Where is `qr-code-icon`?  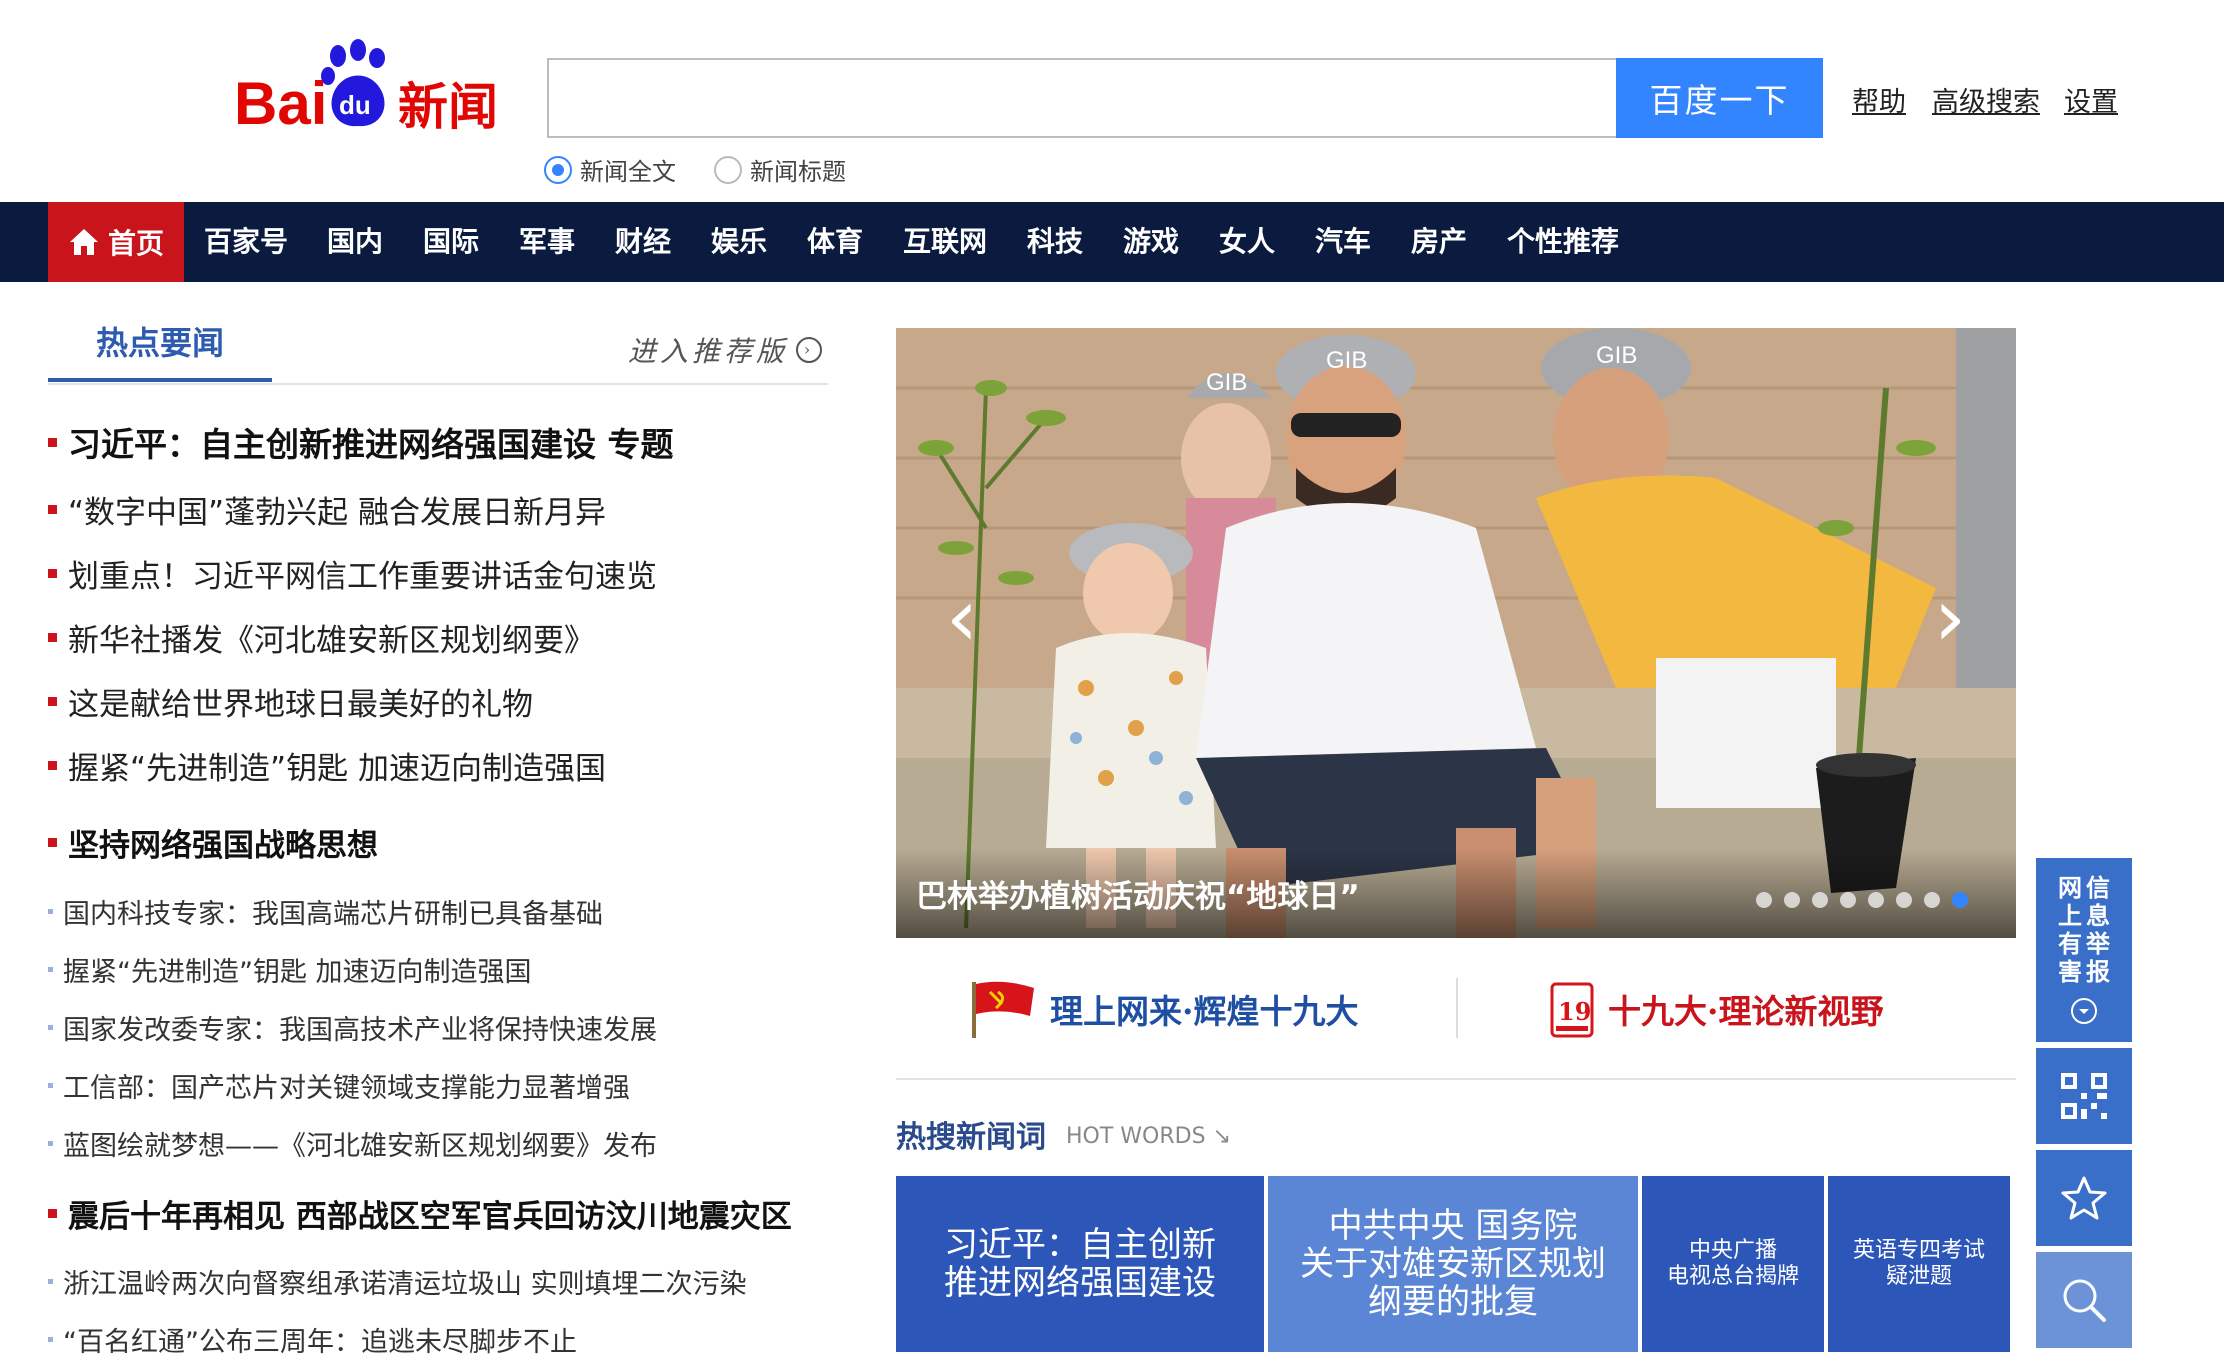
qr-code-icon is located at coordinates (2084, 1096).